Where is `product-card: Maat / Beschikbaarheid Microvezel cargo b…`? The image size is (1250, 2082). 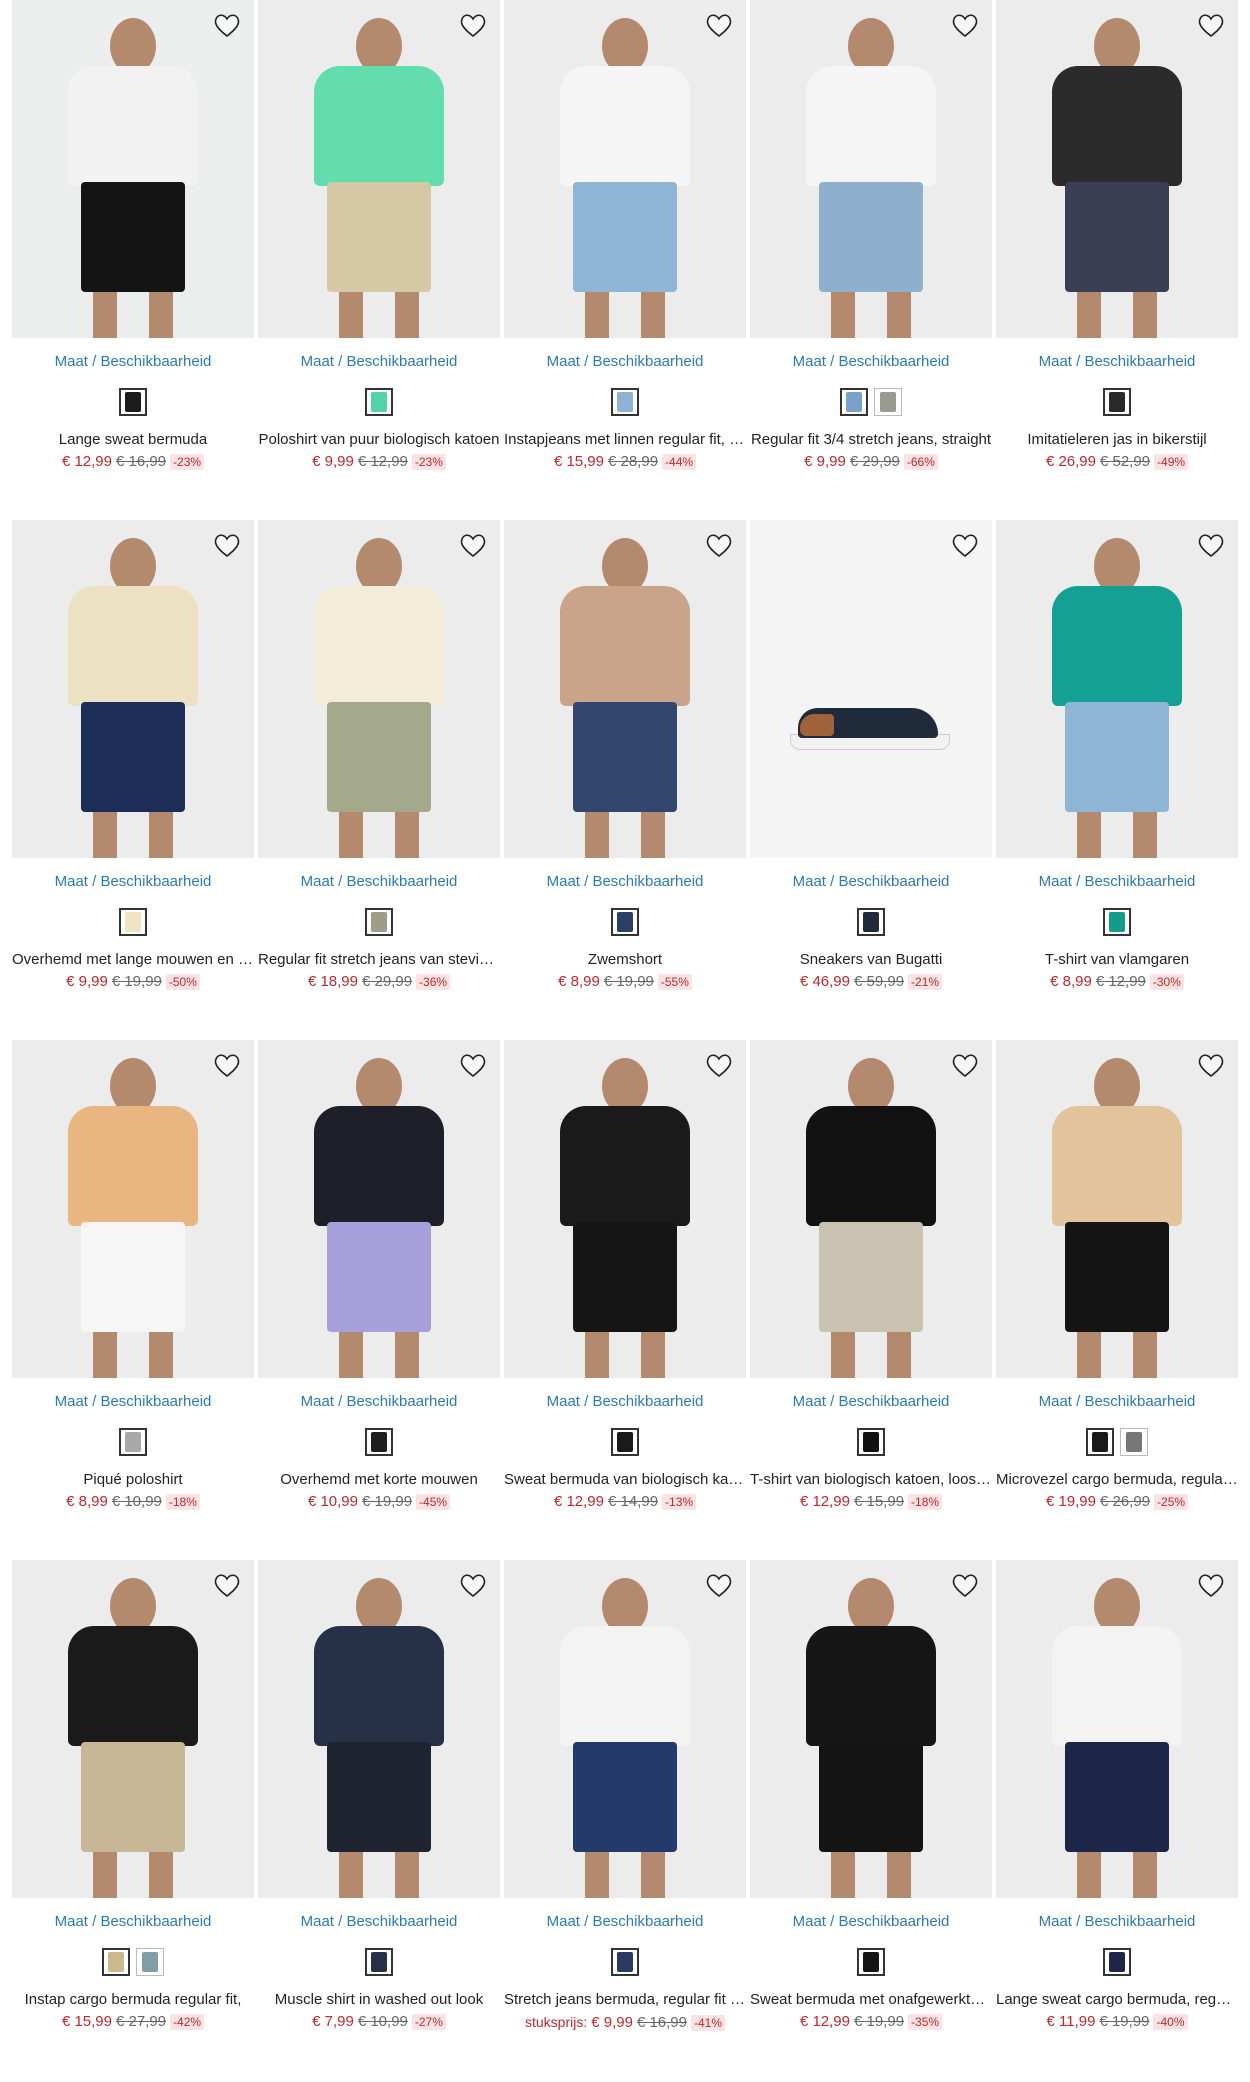
product-card: Maat / Beschikbaarheid Microvezel cargo b… is located at coordinates (1117, 1300).